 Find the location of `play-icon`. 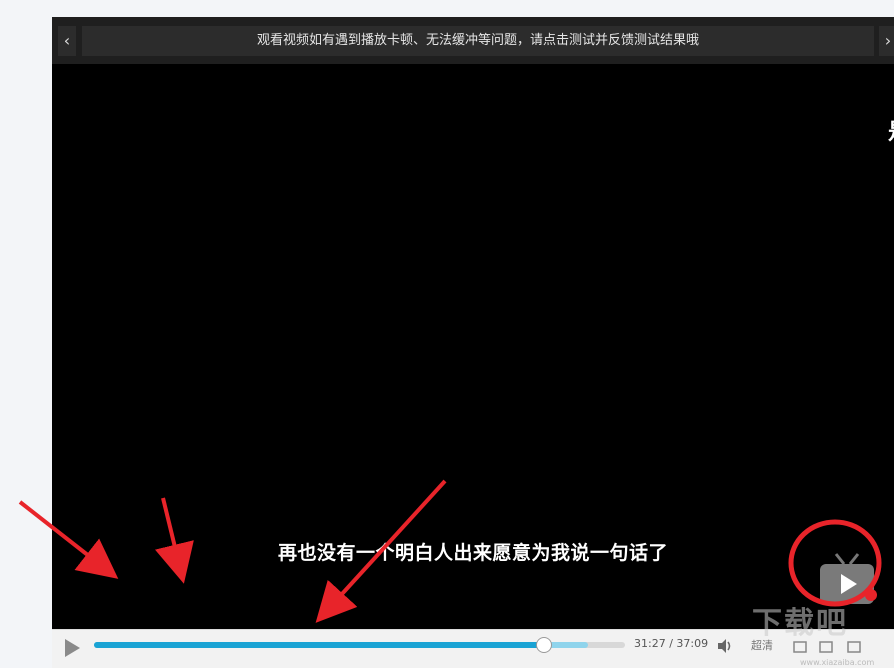

play-icon is located at coordinates (72, 648).